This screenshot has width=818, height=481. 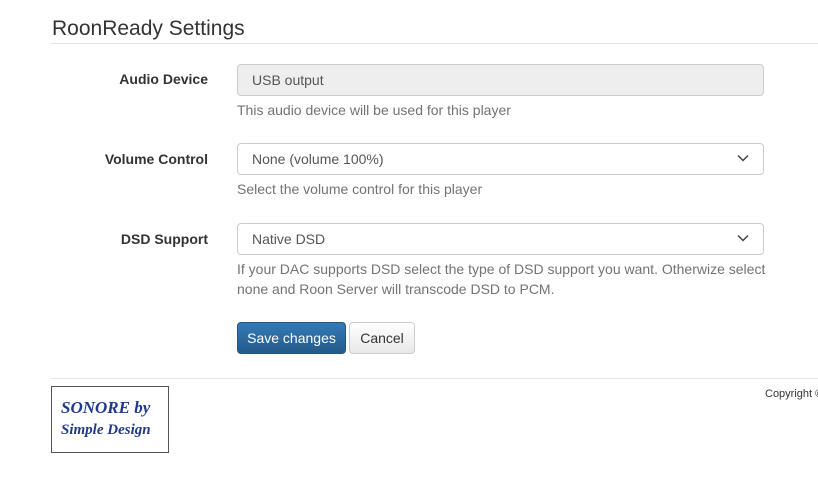 I want to click on volume-control-select: None (volume 100%), so click(x=500, y=159).